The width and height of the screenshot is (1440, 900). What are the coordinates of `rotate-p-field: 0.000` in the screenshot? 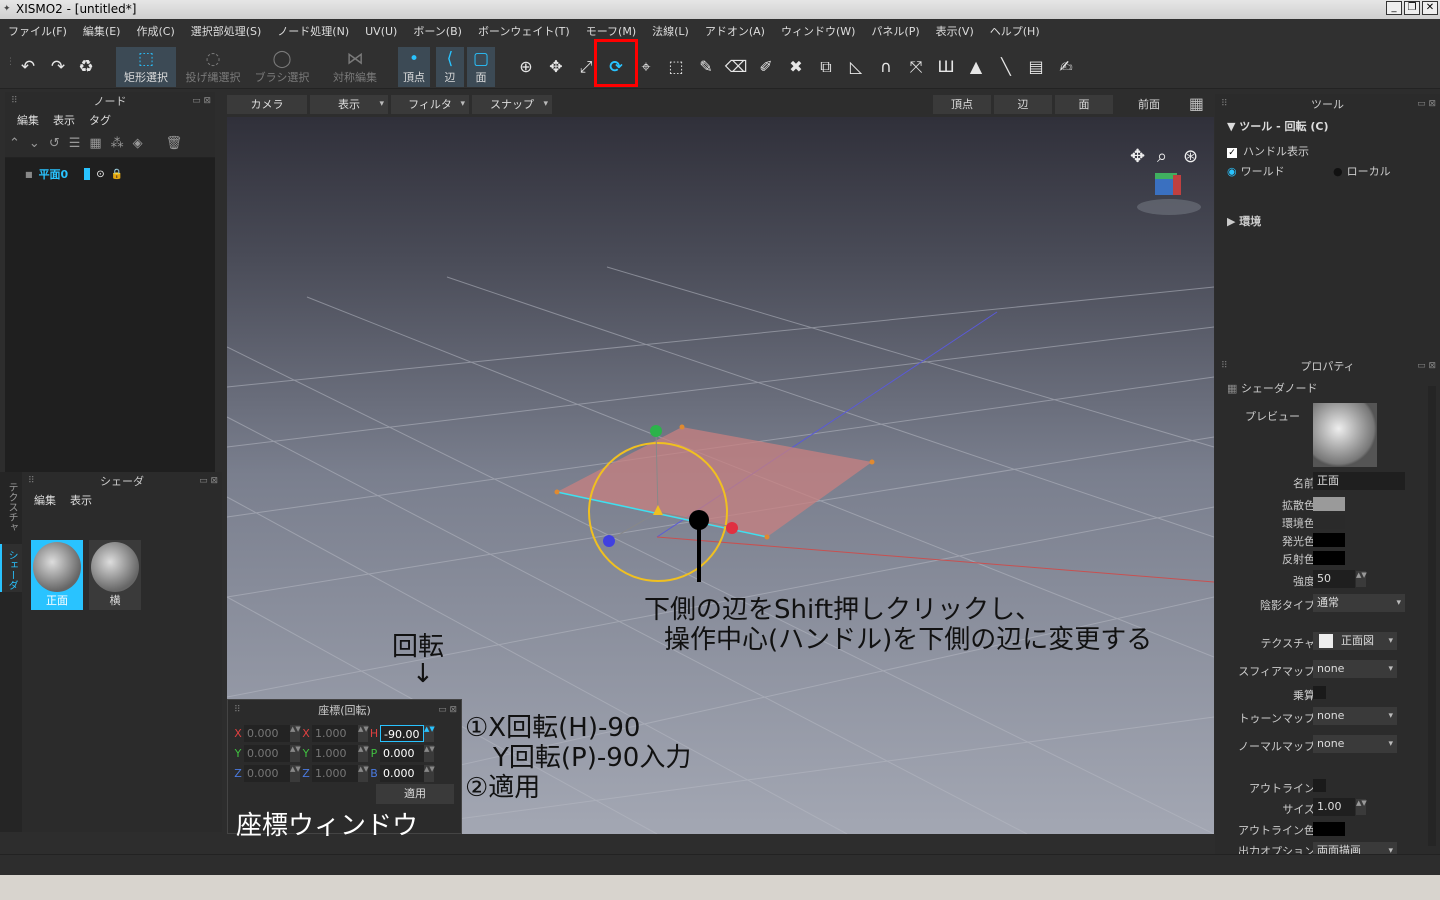 It's located at (402, 753).